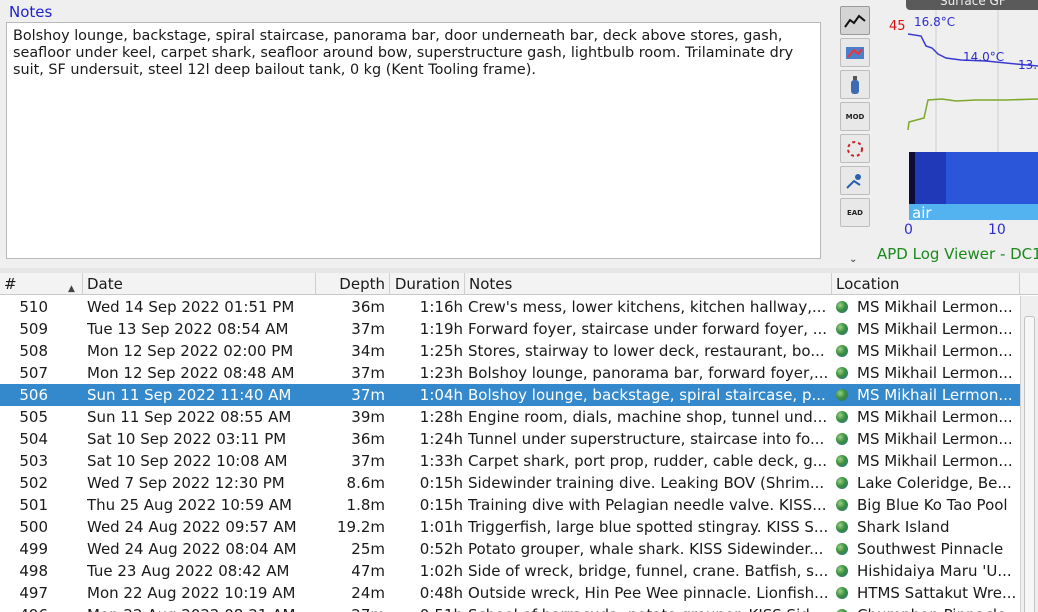  Describe the element at coordinates (984, 57) in the screenshot. I see `temperature-label-2: 14.0°C` at that location.